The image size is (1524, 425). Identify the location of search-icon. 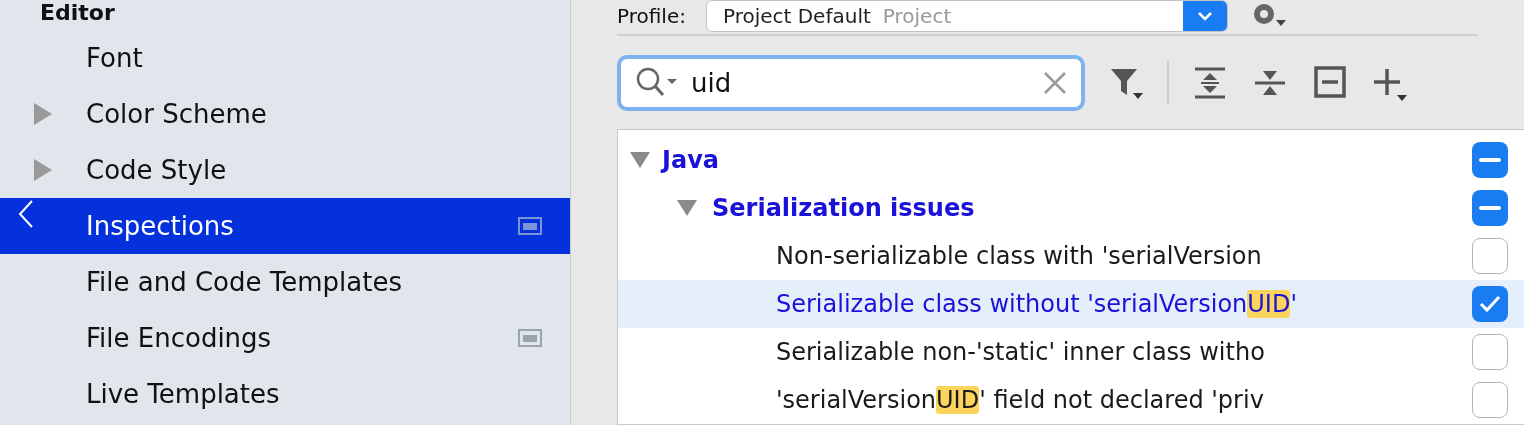
(657, 82).